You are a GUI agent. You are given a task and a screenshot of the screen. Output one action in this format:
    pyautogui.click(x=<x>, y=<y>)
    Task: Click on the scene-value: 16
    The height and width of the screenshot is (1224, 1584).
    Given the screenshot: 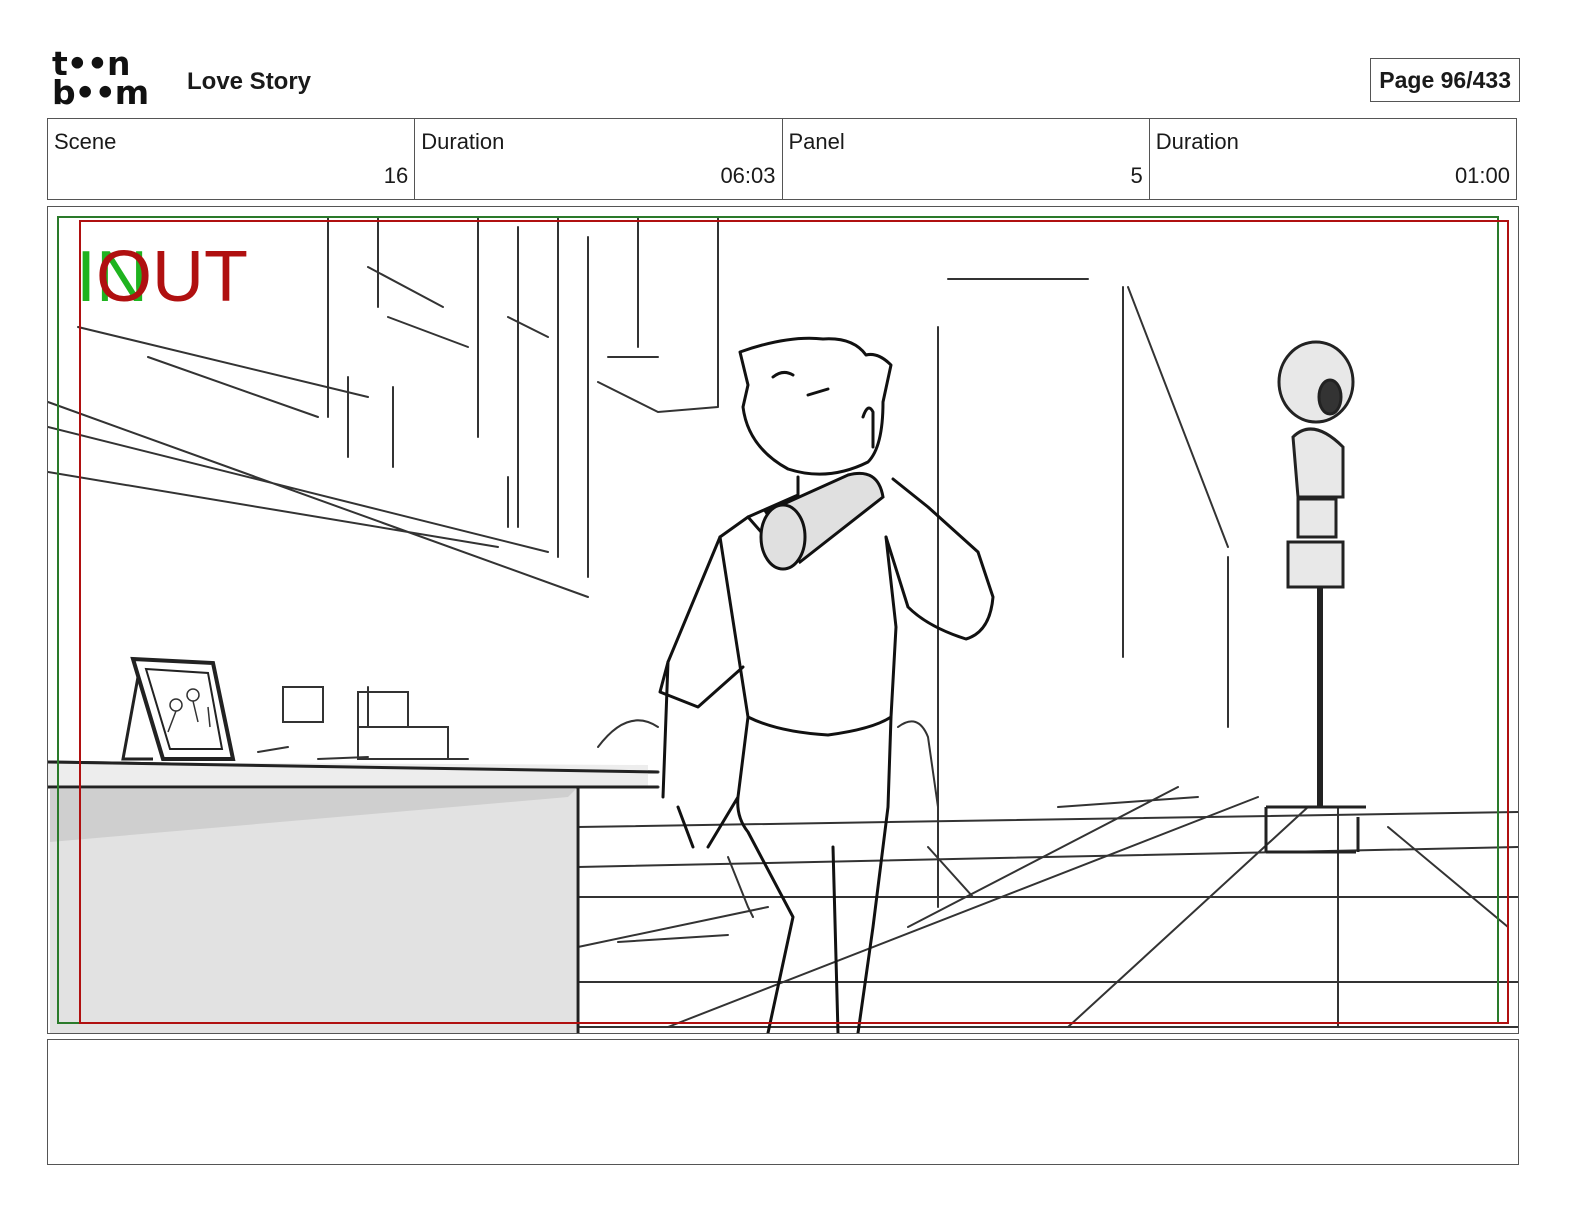 What is the action you would take?
    pyautogui.click(x=396, y=175)
    